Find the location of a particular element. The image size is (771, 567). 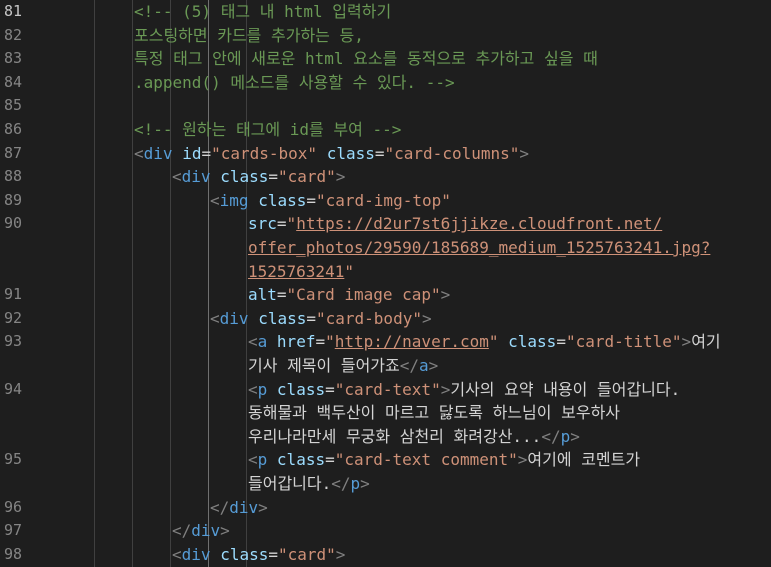

code-token: 포스팅하면 카드를 추가하는 등, is located at coordinates (249, 35).